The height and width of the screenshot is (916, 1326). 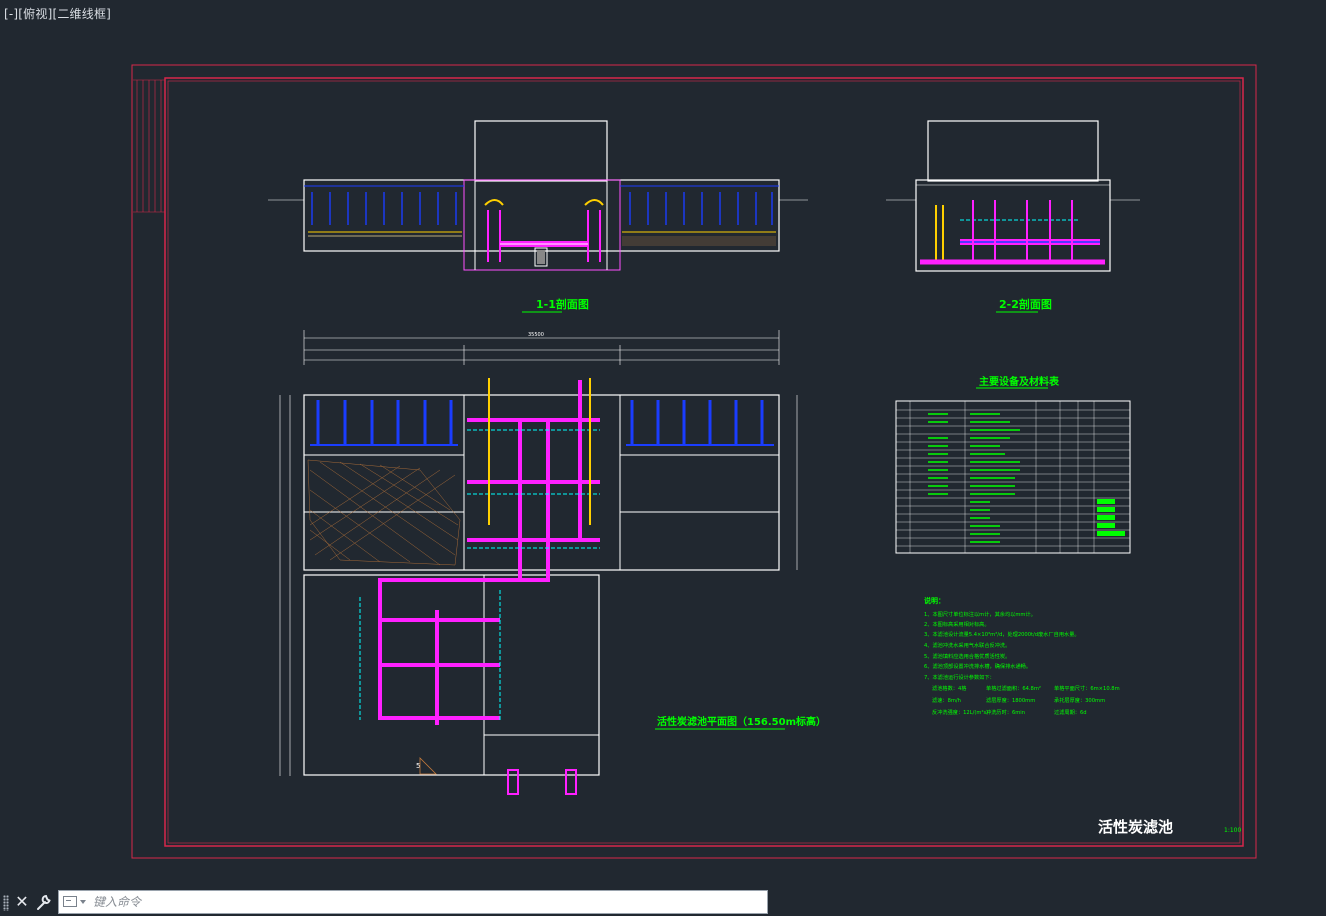 I want to click on param-3-3: 过滤周期：6d, so click(x=1070, y=712).